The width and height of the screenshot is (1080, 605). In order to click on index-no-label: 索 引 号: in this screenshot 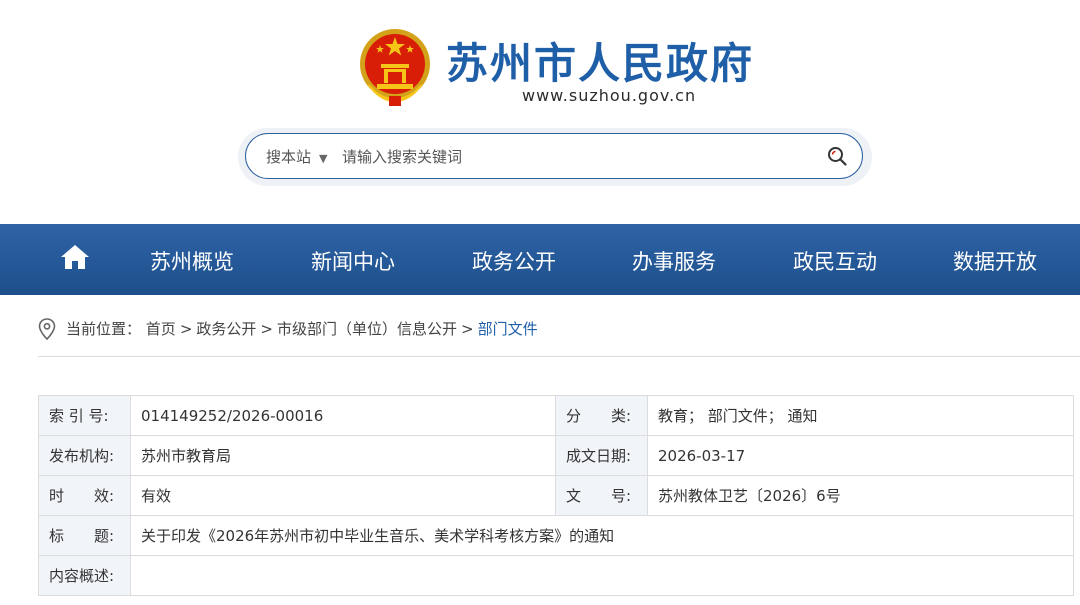, I will do `click(84, 415)`.